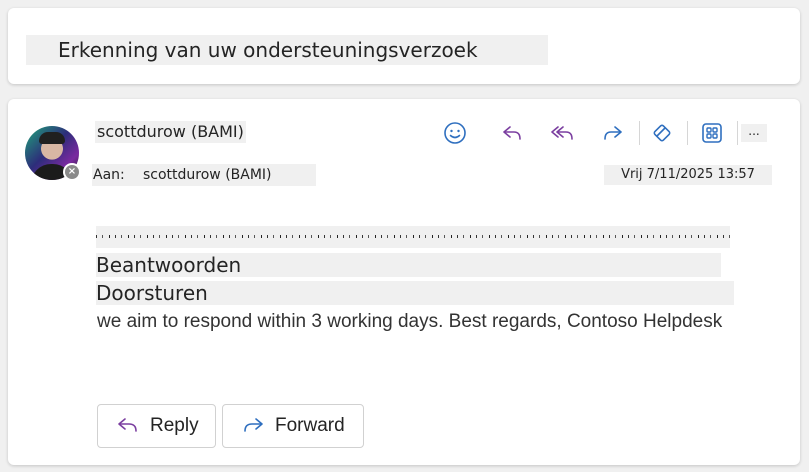 This screenshot has height=472, width=809. I want to click on message-date: Vrij 7/11/2025 13:57, so click(688, 175).